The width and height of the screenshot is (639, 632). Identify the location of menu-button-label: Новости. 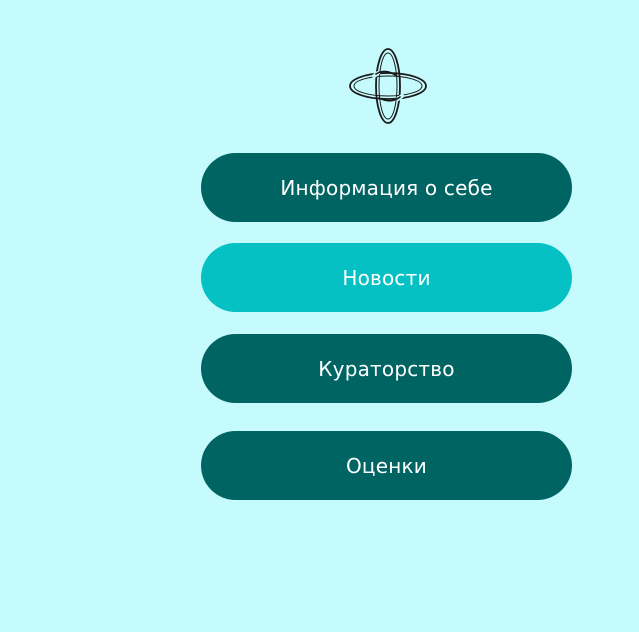
(386, 277).